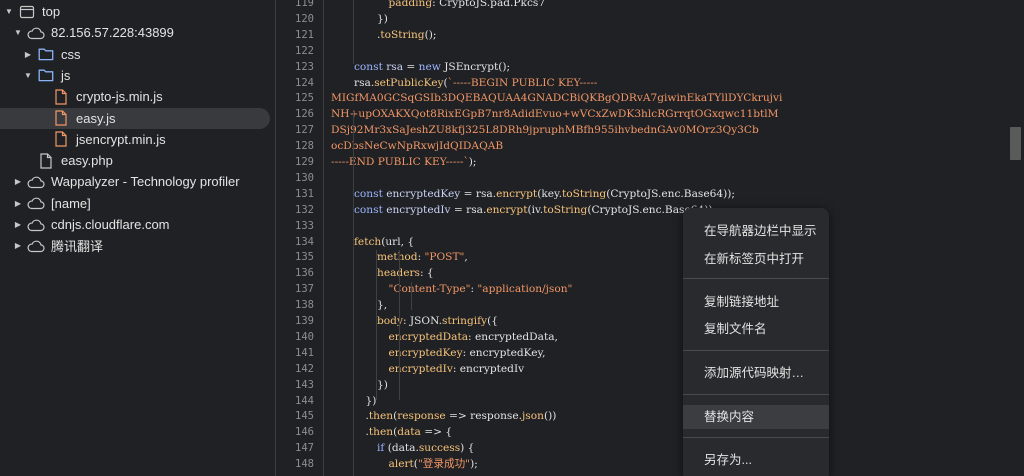 This screenshot has height=476, width=1024. What do you see at coordinates (1015, 143) in the screenshot?
I see `scrollbar-thumb` at bounding box center [1015, 143].